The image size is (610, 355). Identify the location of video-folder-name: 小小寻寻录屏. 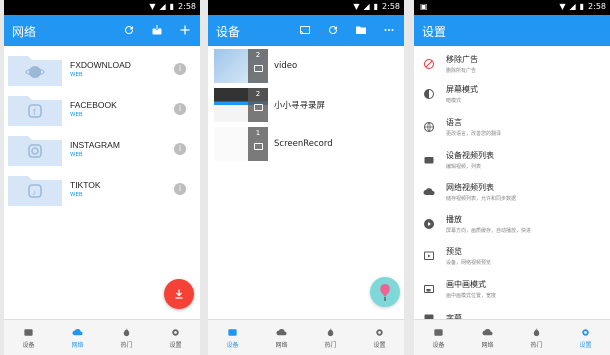
(300, 106).